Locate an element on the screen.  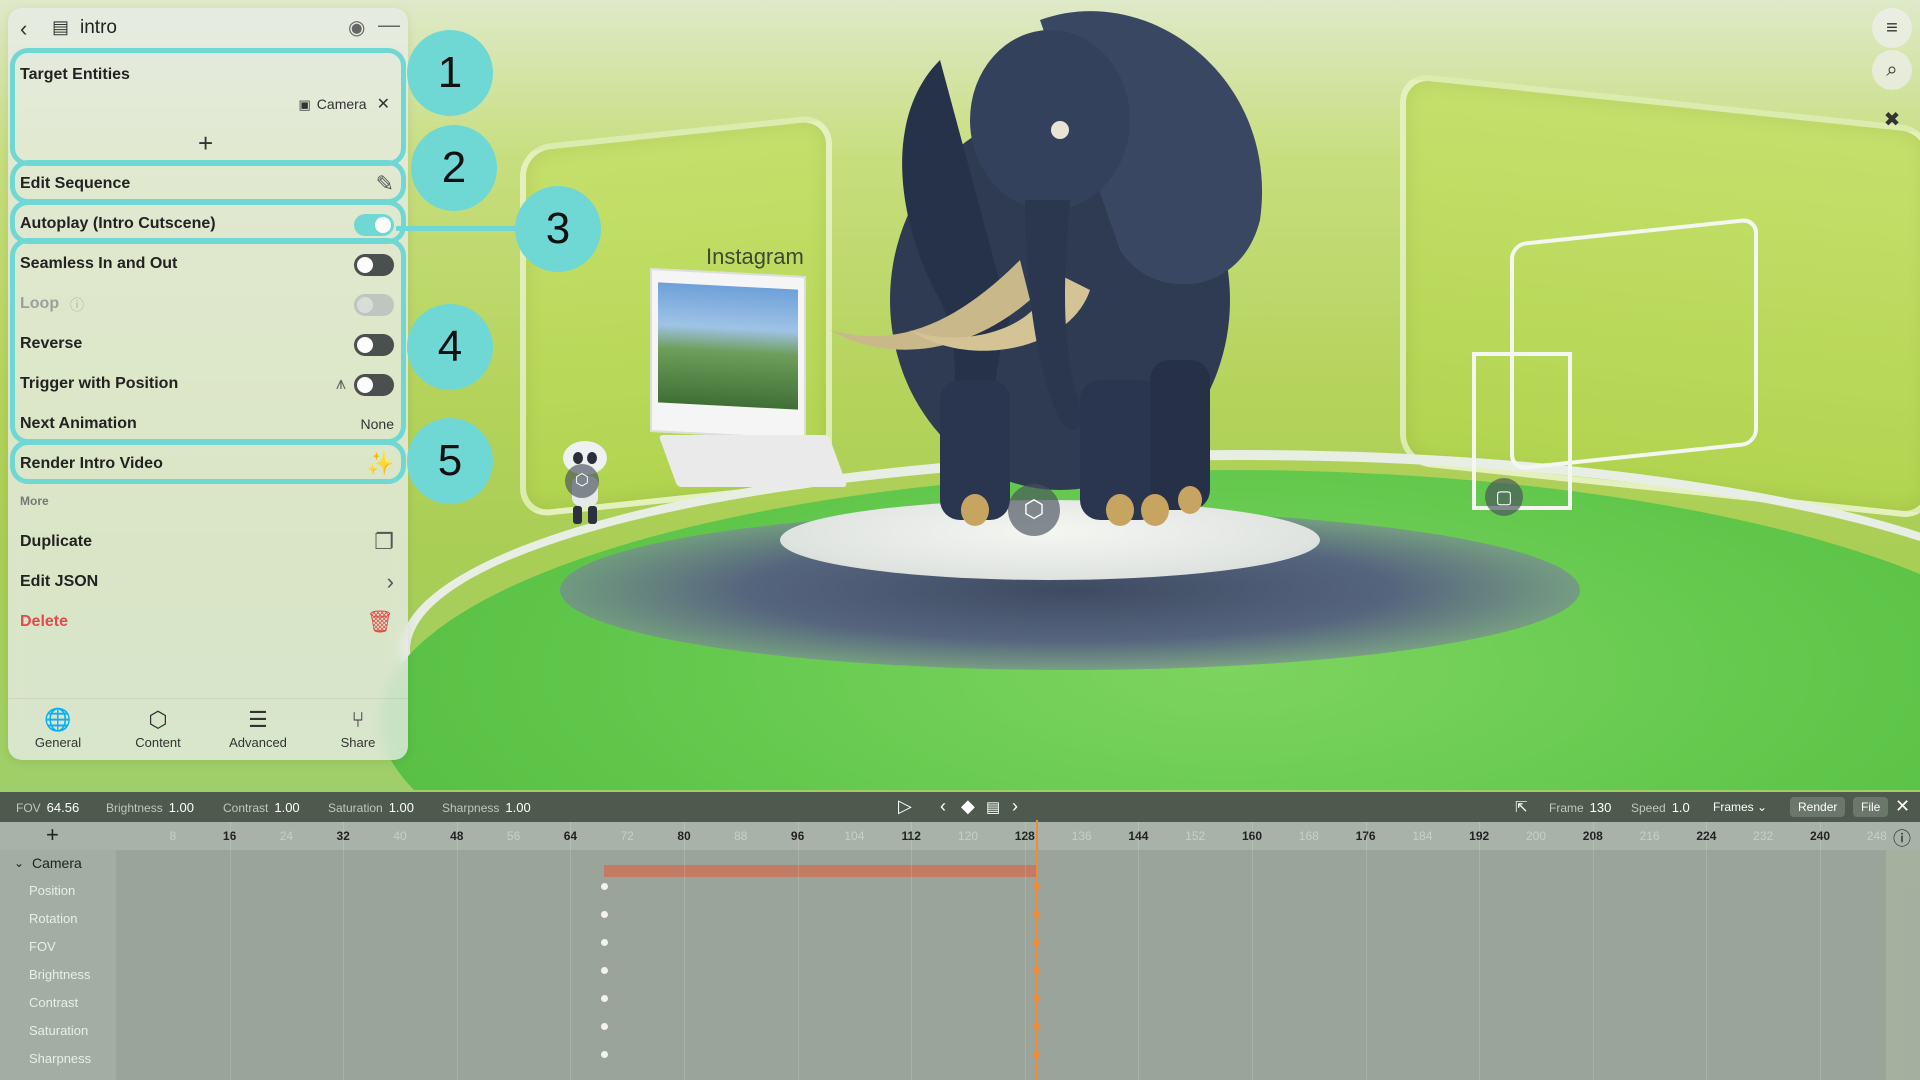
unit-select: Frames ⌄ is located at coordinates (1740, 807).